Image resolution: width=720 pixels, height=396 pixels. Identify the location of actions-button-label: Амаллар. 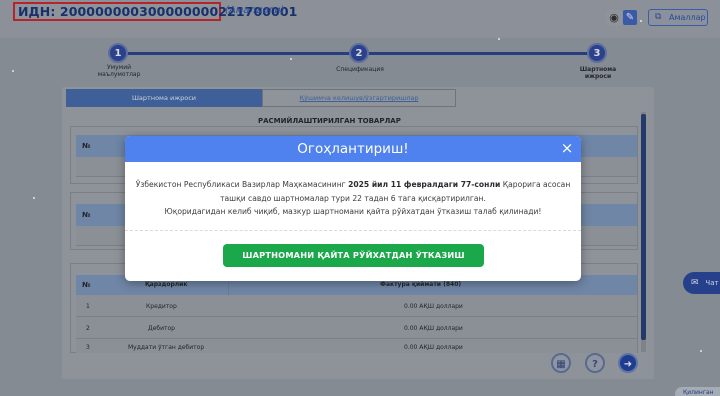
(687, 17).